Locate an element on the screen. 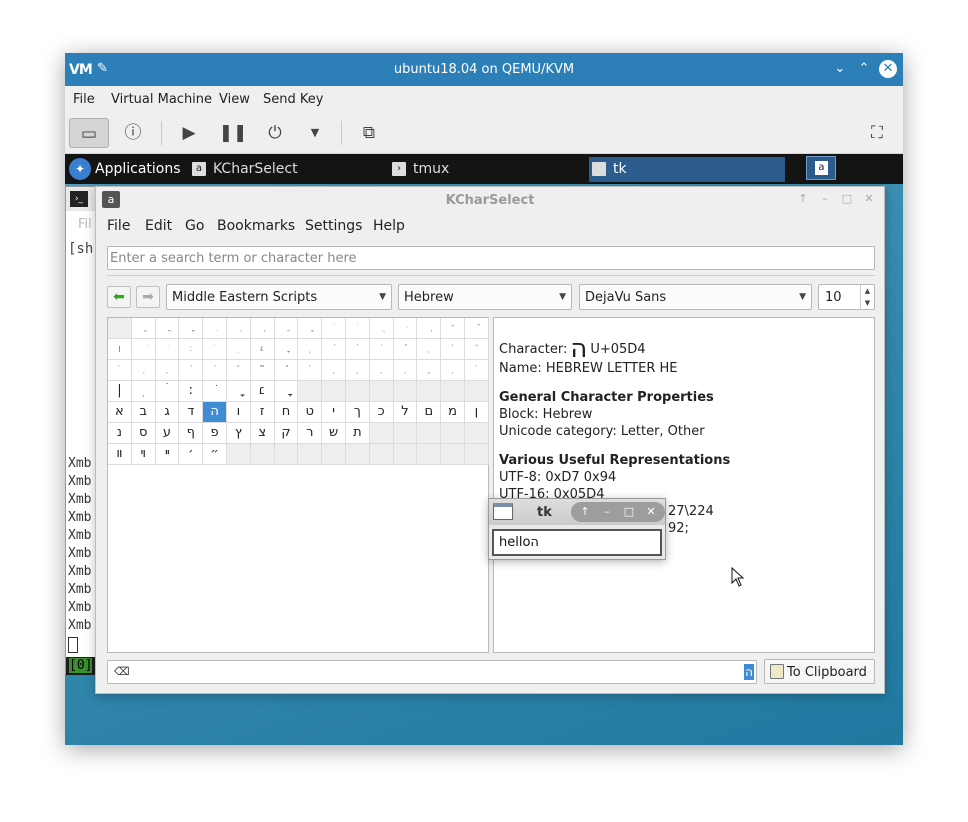 The image size is (968, 822). character-cell: ׁ is located at coordinates (143, 349).